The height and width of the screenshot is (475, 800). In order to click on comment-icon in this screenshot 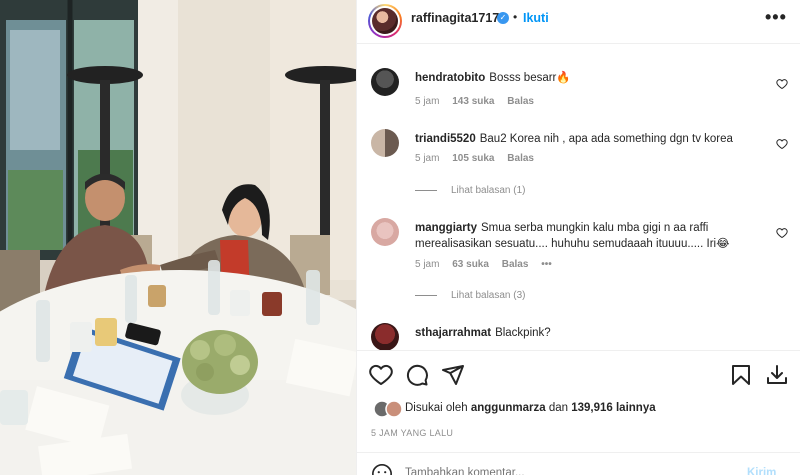, I will do `click(417, 375)`.